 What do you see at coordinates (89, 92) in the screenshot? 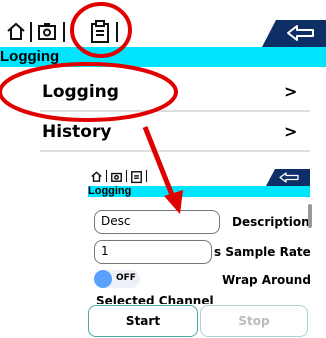
I see `highlight-ellipse-logging` at bounding box center [89, 92].